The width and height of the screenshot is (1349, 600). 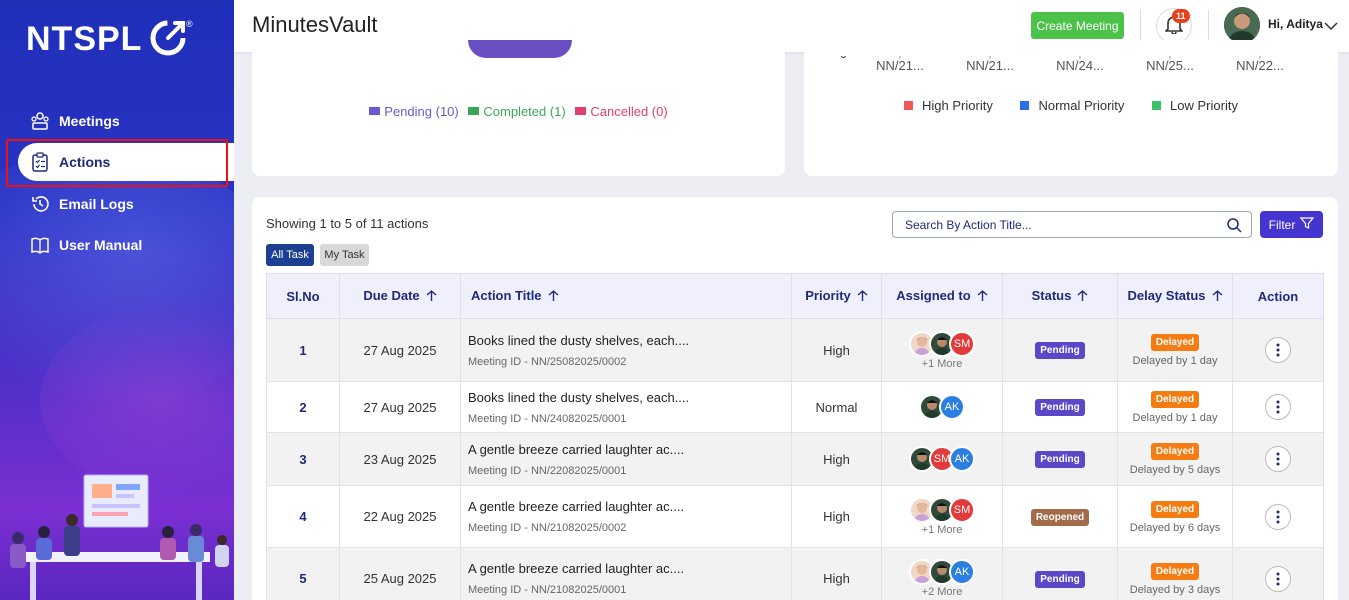 I want to click on search-box, so click(x=1072, y=224).